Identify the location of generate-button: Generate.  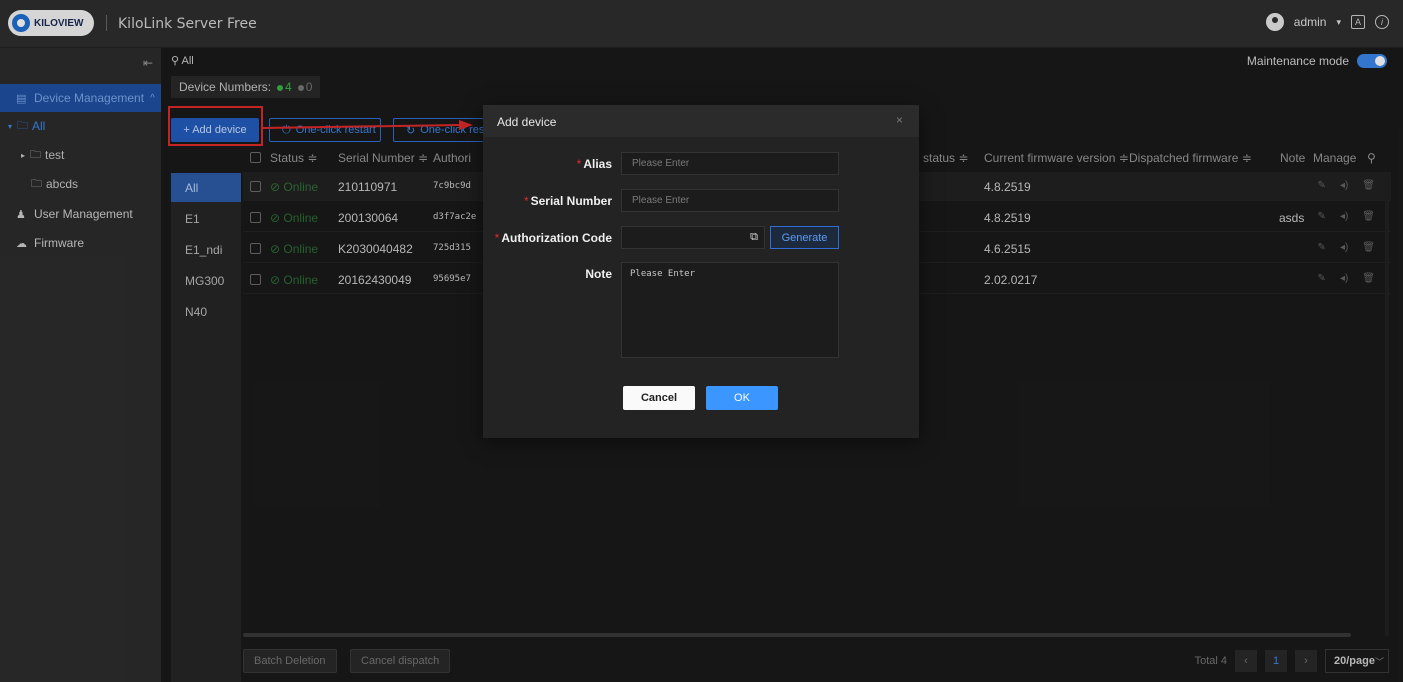
(804, 237).